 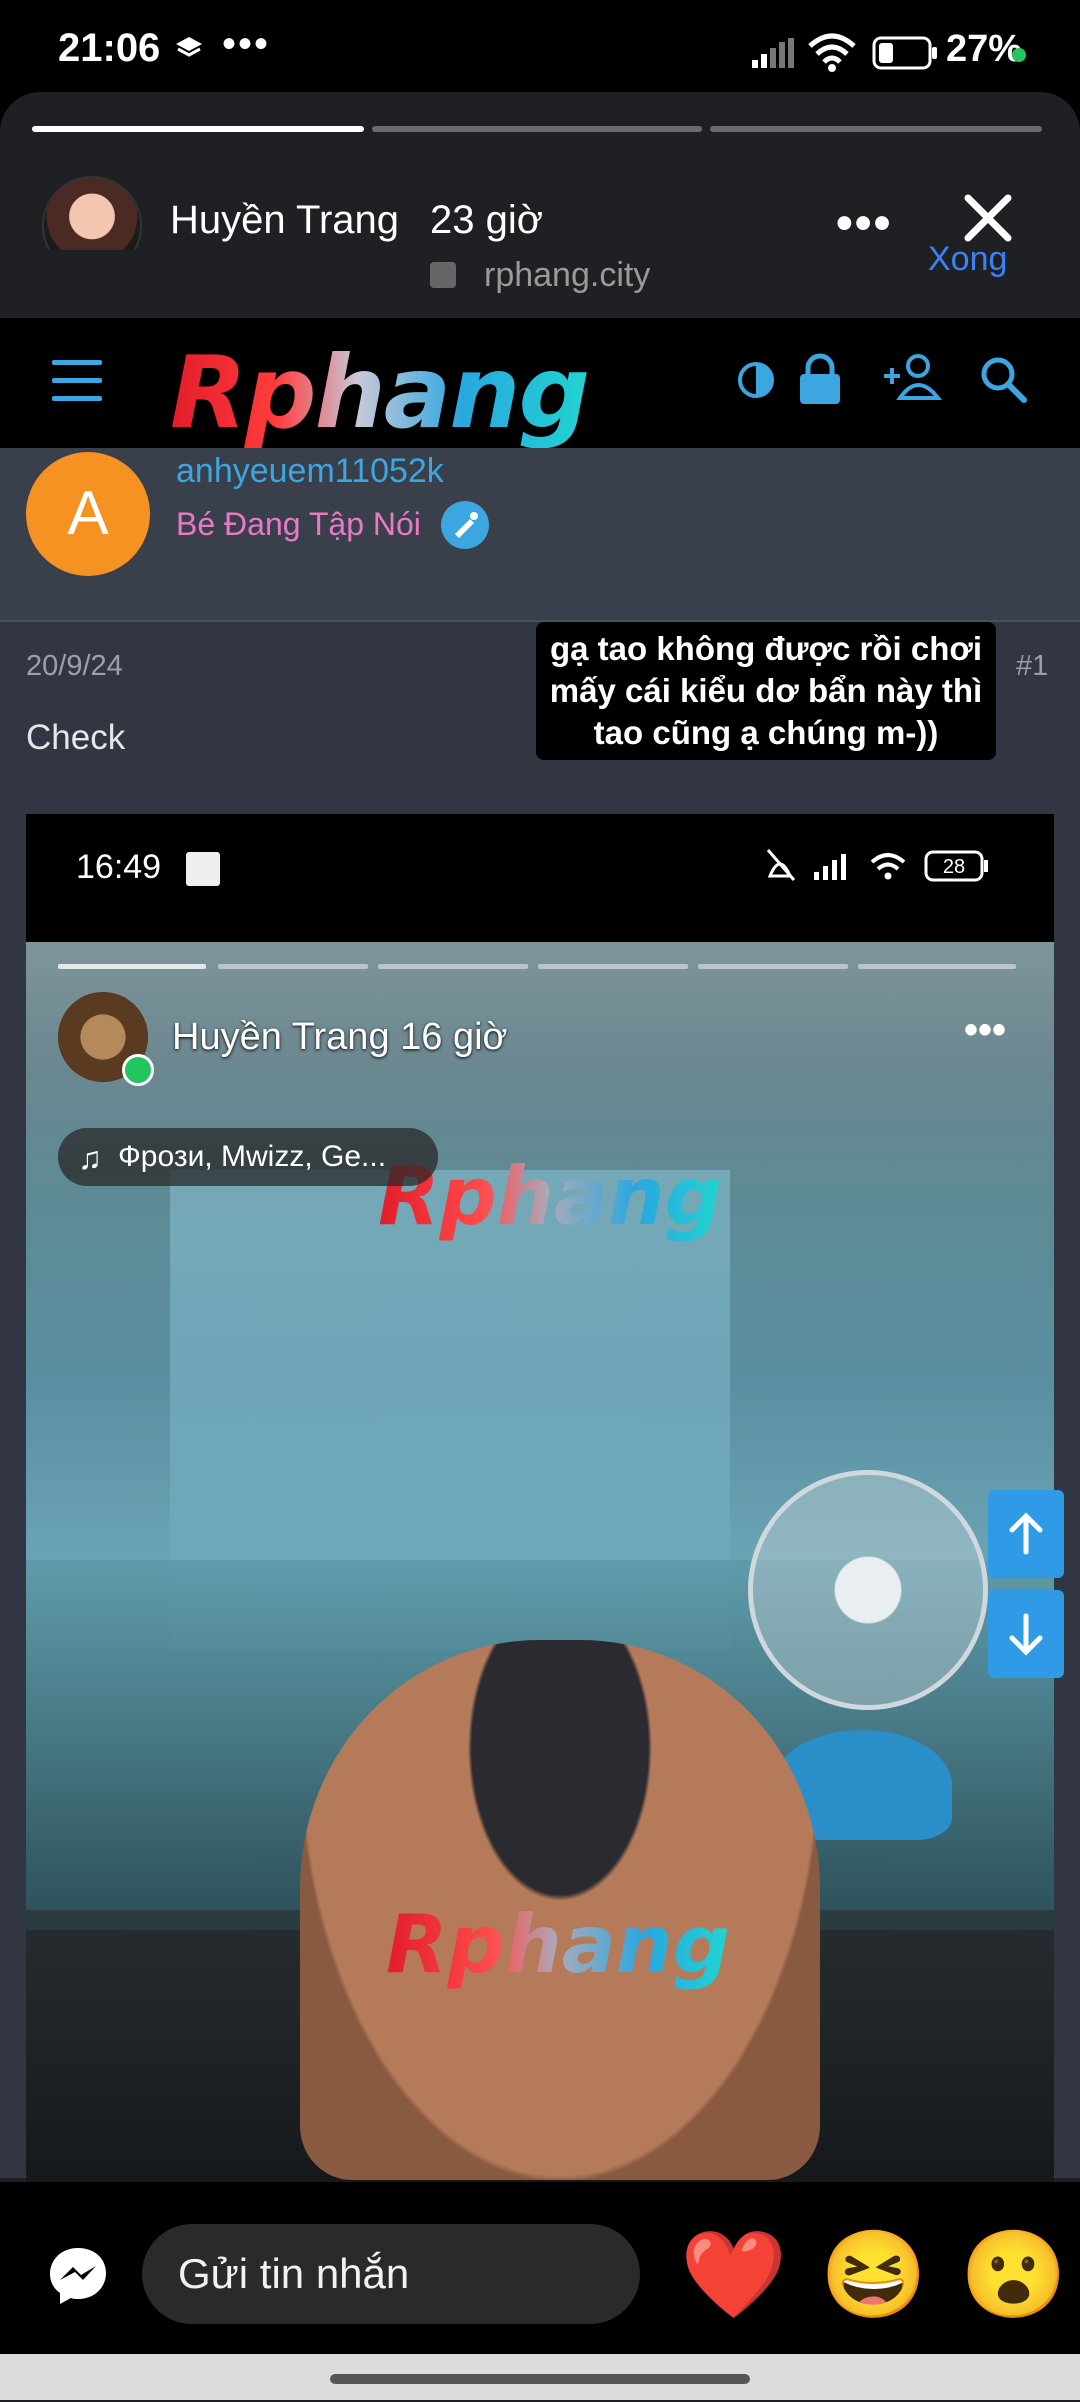 I want to click on arrow-up-icon, so click(x=1026, y=1533).